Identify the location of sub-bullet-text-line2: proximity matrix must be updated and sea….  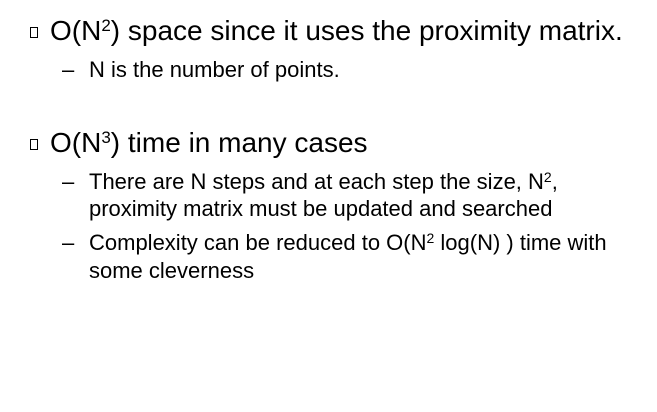
(321, 208).